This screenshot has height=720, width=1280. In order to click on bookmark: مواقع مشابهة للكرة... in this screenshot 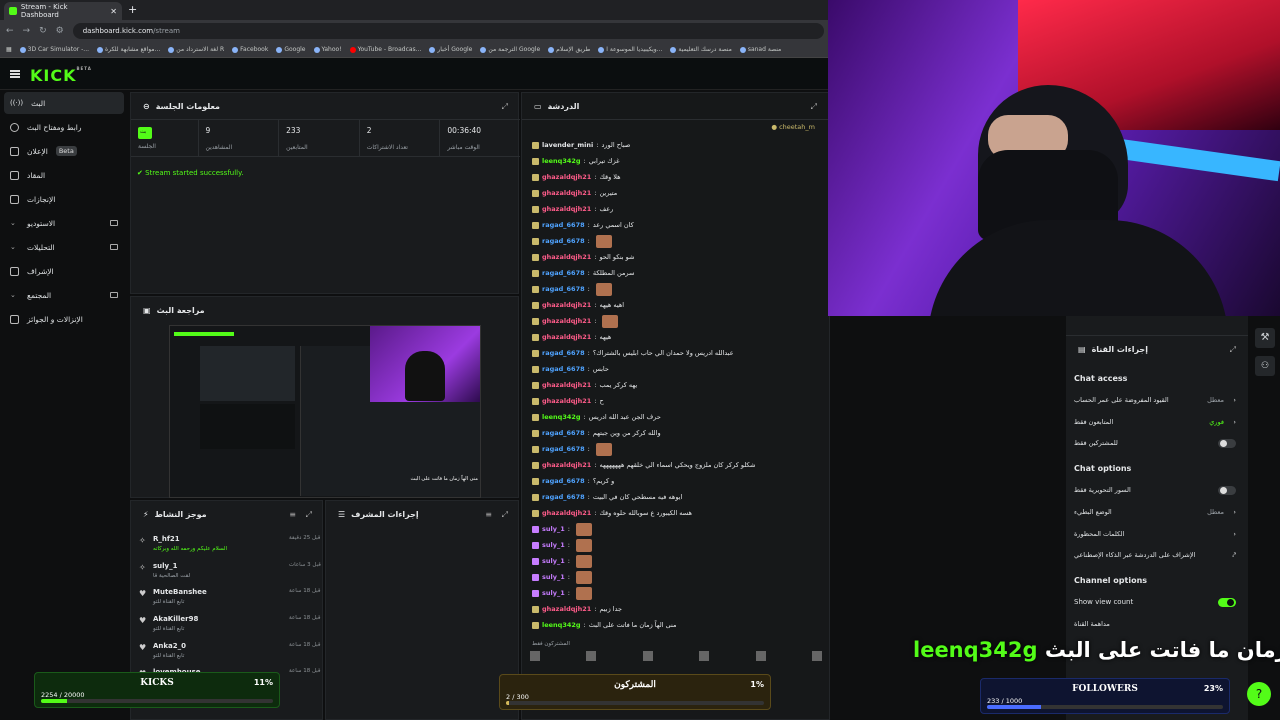, I will do `click(128, 49)`.